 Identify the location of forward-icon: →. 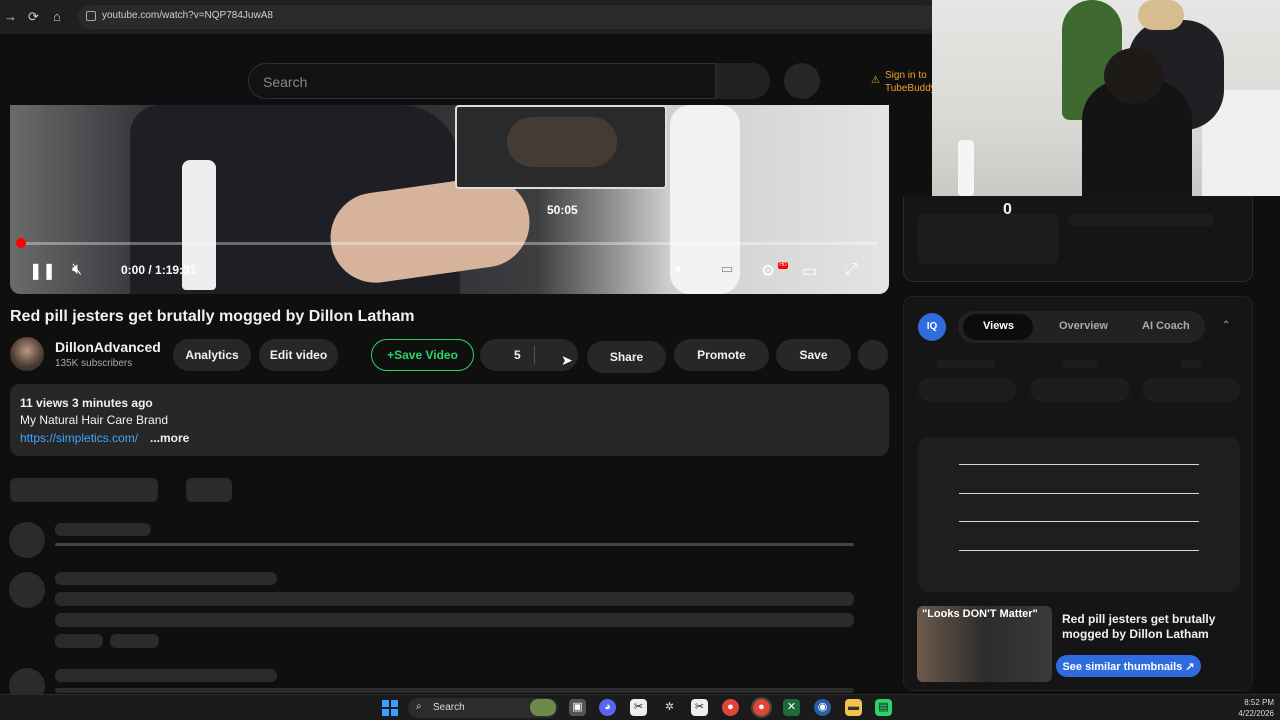
(10, 16).